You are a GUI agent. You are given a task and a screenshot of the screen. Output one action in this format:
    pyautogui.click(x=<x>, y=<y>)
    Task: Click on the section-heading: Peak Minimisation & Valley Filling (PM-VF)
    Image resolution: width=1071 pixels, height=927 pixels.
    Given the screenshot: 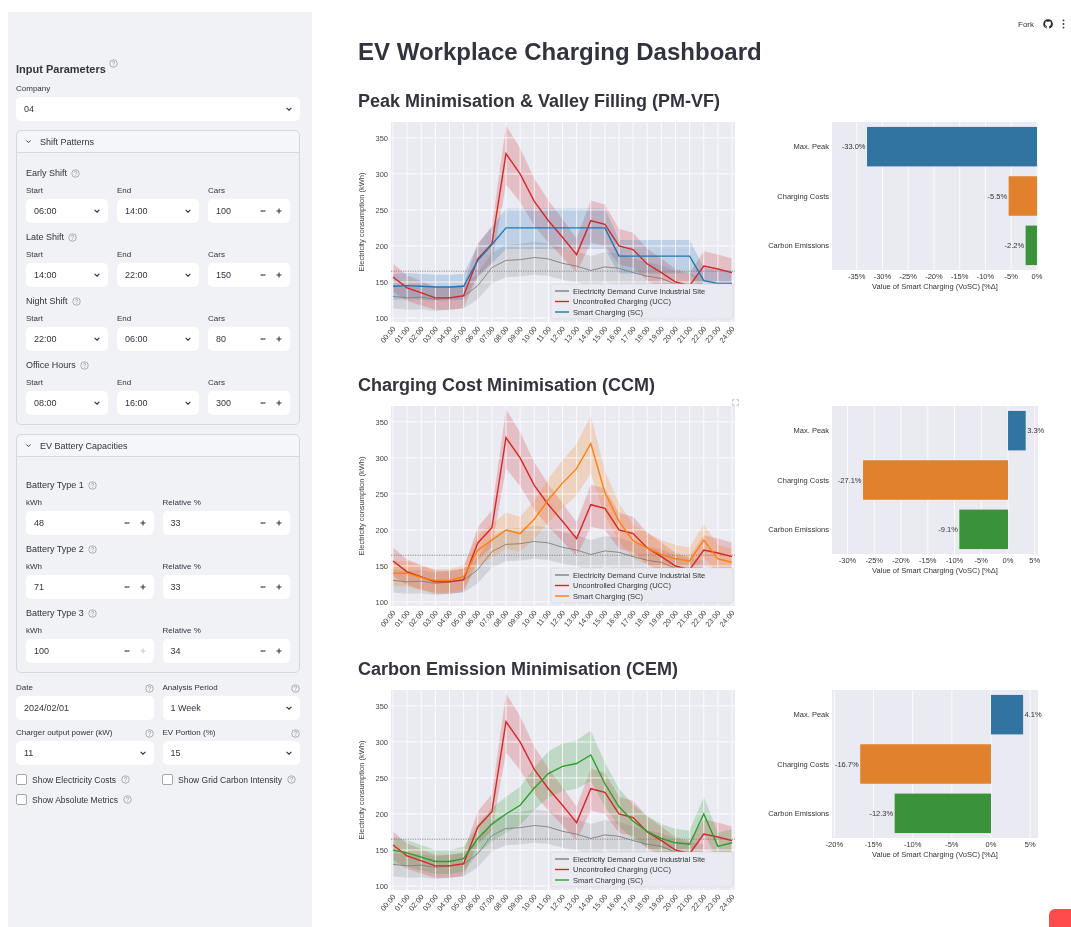 What is the action you would take?
    pyautogui.click(x=539, y=101)
    